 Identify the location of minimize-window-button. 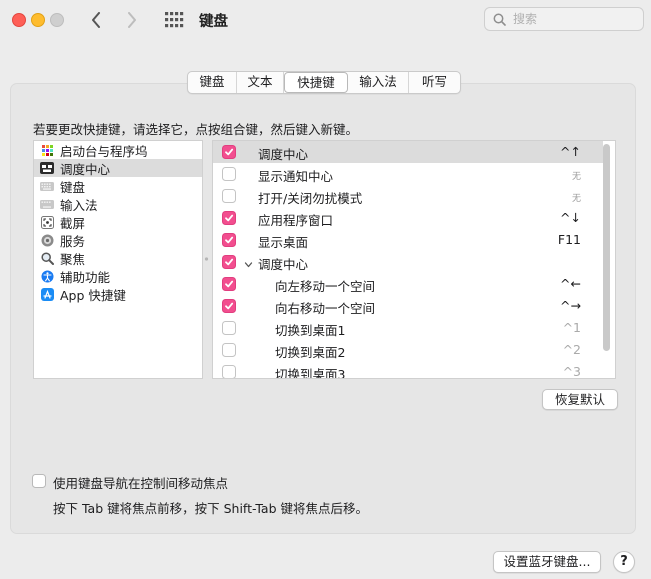
(38, 20).